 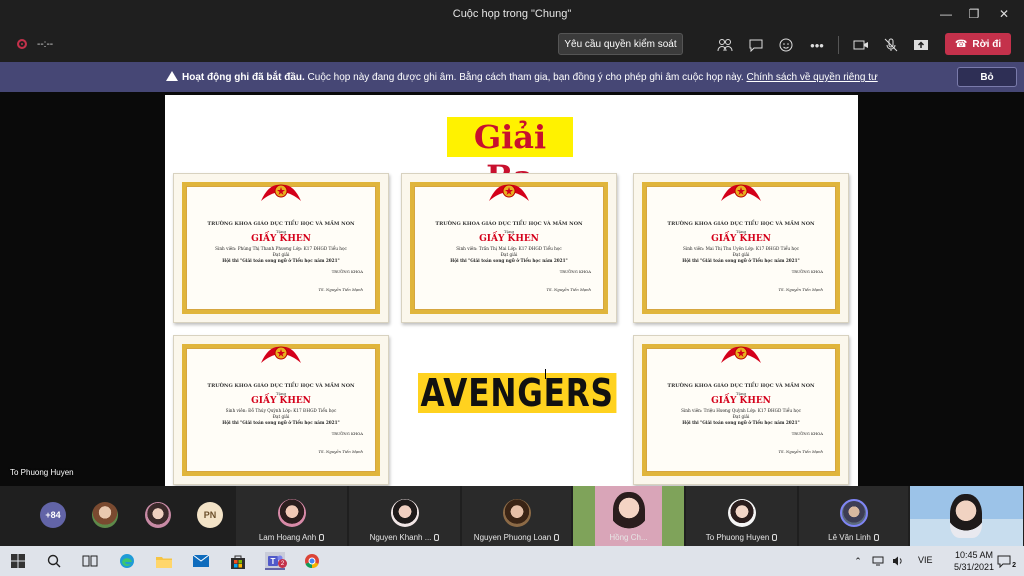 I want to click on recording-started-text: Hoạt động ghi đã bắt đầu., so click(x=243, y=77).